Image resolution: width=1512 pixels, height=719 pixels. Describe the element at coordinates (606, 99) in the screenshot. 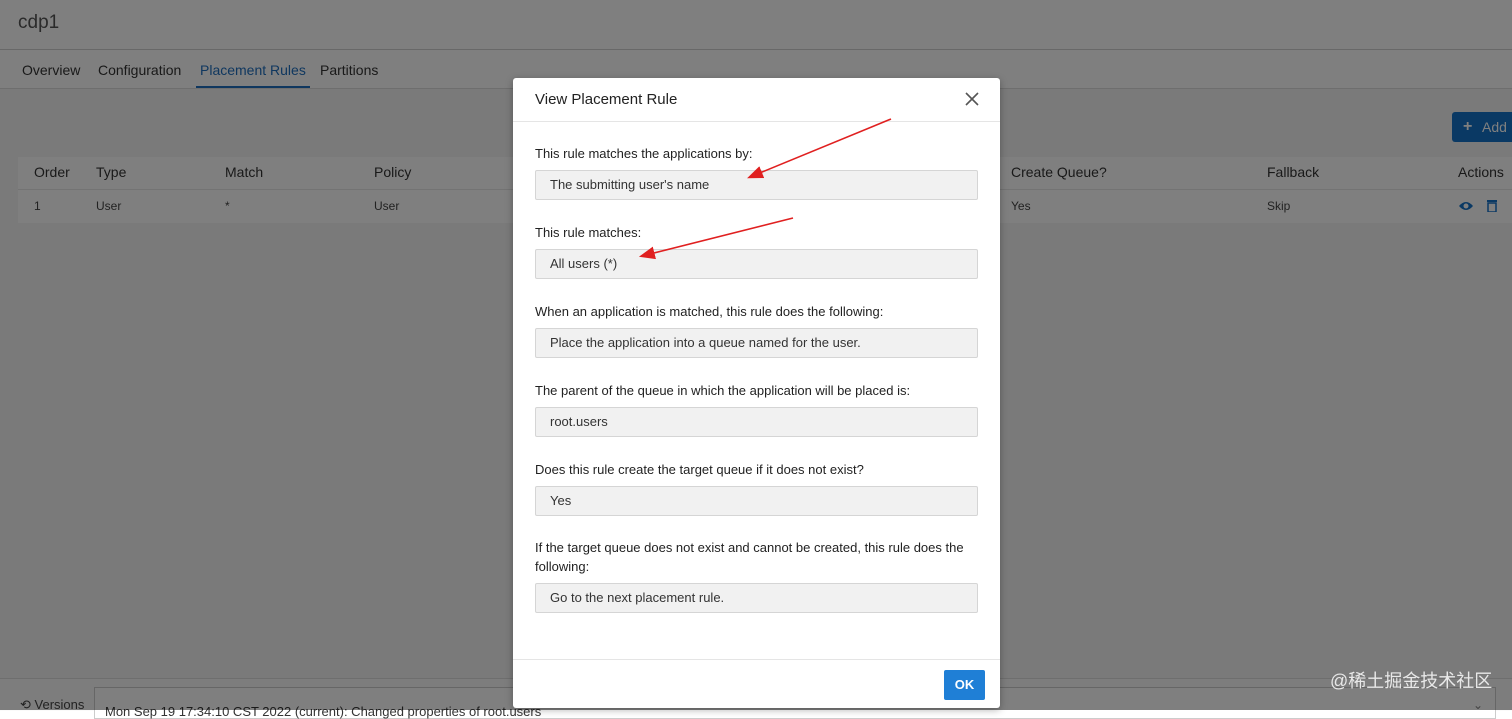

I see `modal-title: View Placement Rule` at that location.